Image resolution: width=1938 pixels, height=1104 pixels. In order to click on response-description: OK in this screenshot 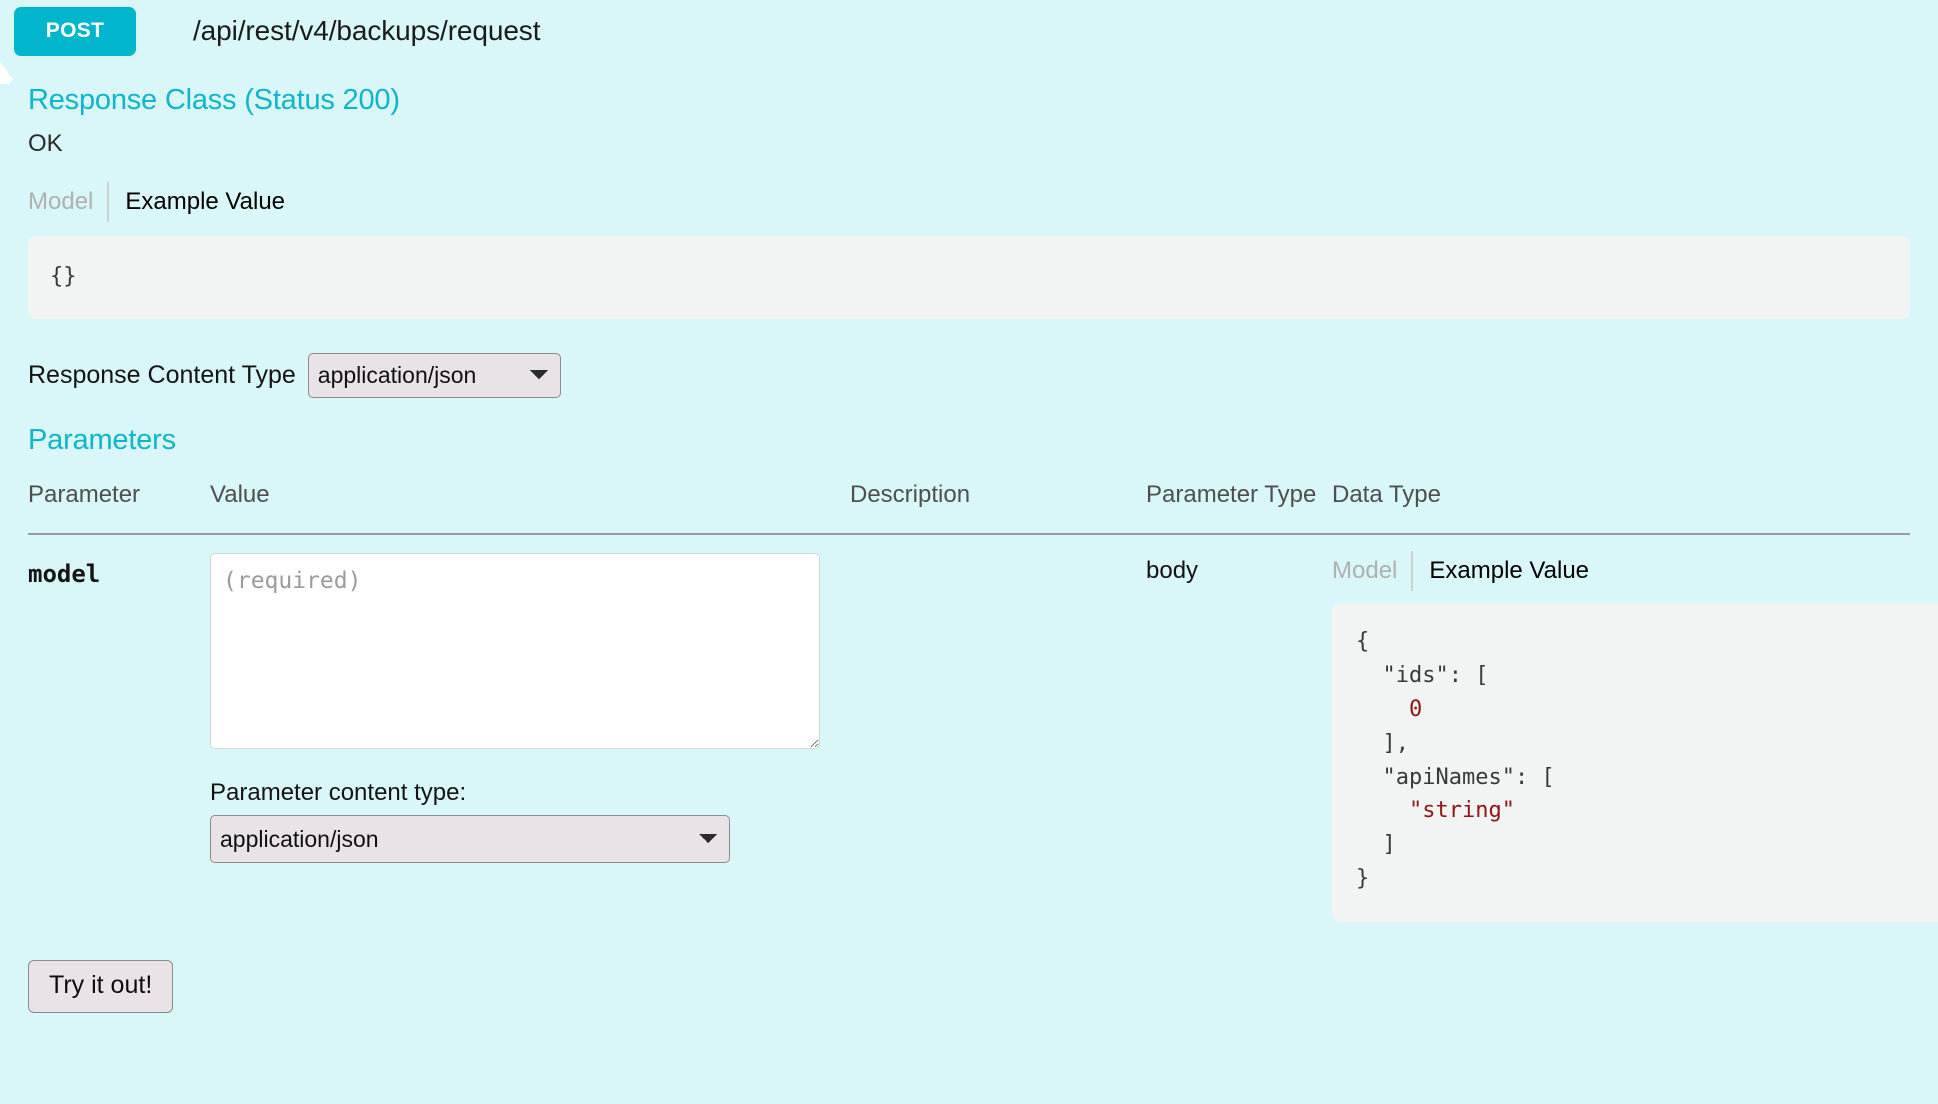, I will do `click(45, 143)`.